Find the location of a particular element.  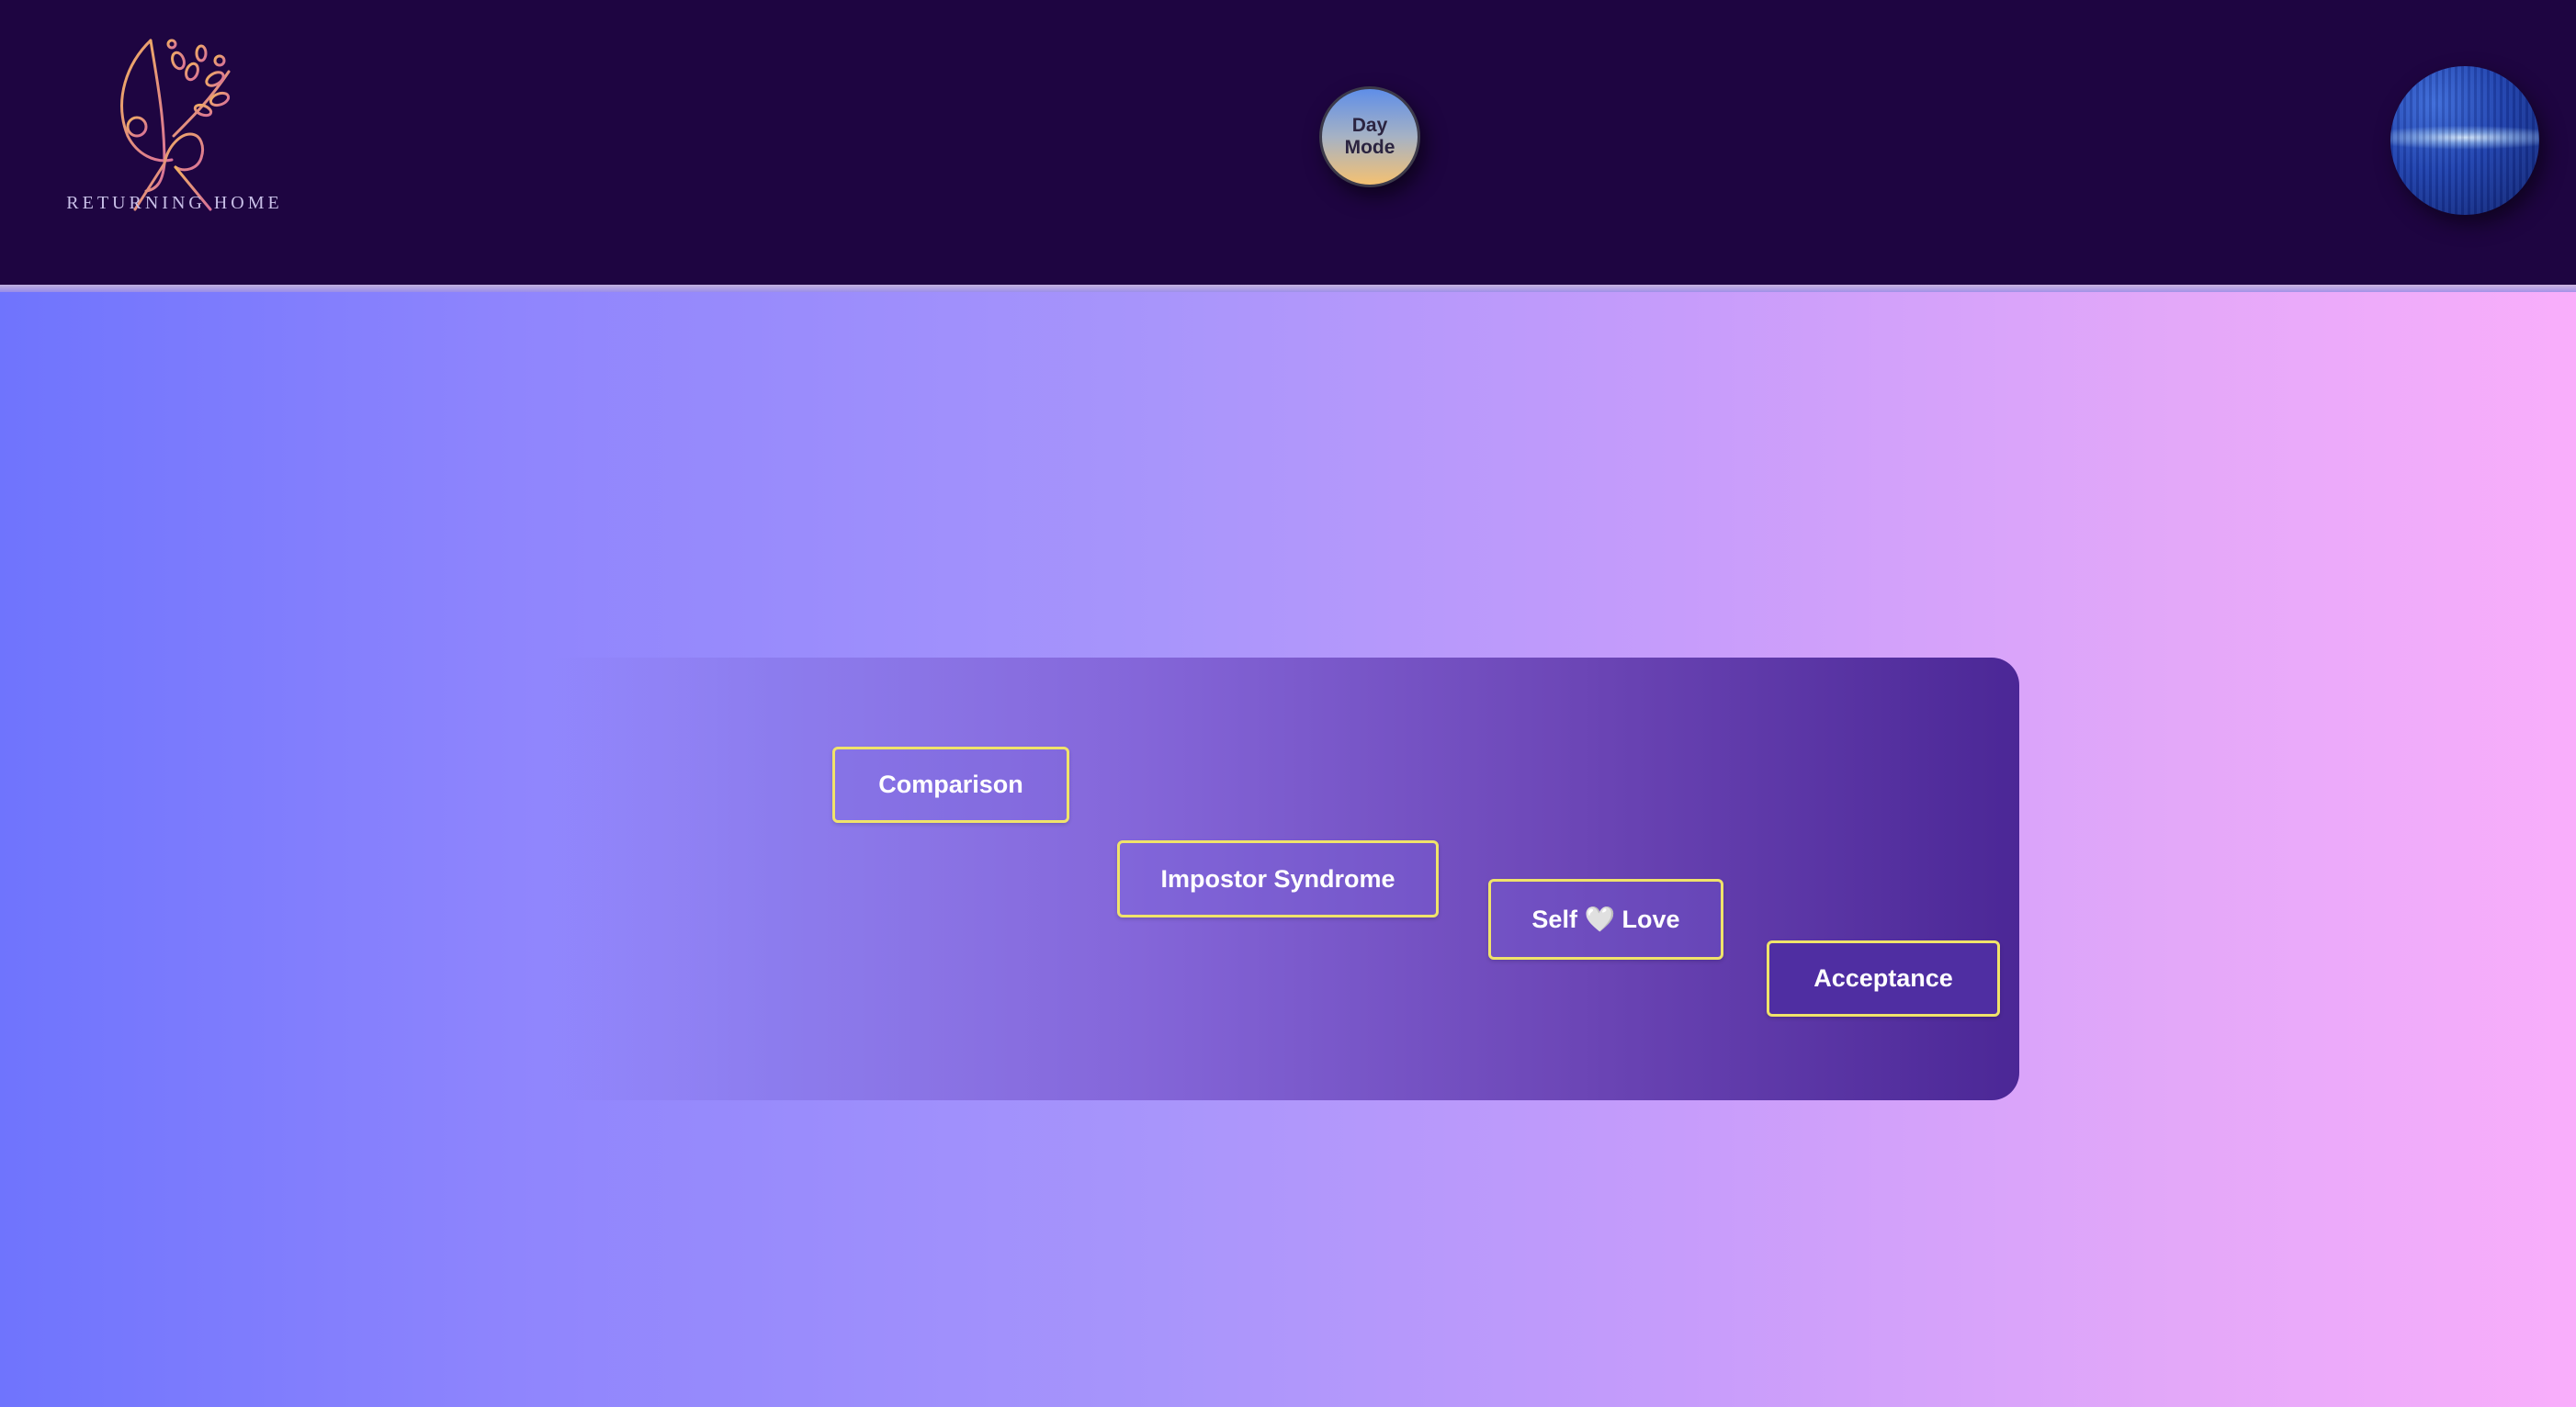

acceptance-button: Acceptance is located at coordinates (1883, 979).